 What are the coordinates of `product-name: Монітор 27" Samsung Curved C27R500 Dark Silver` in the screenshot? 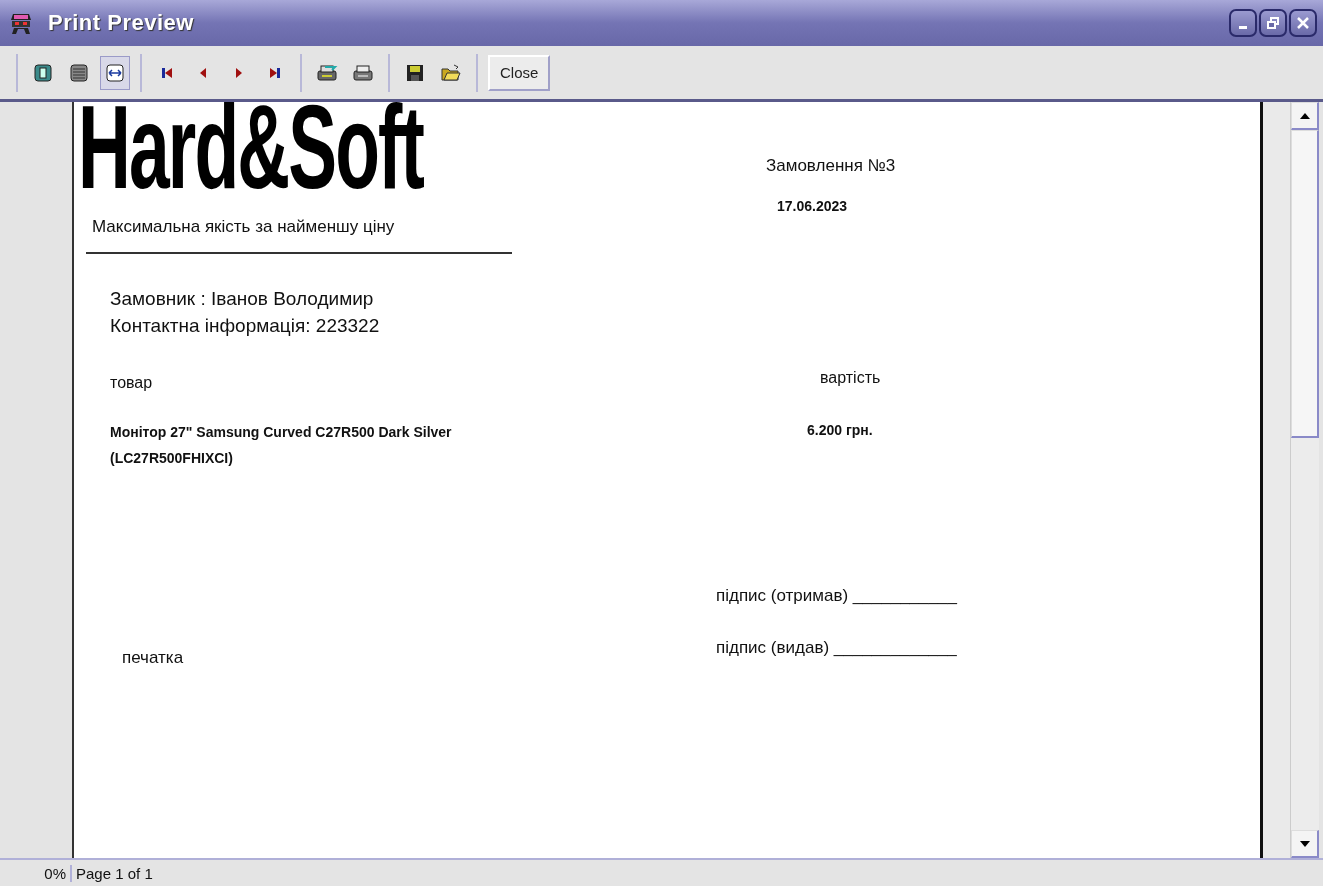 It's located at (281, 432).